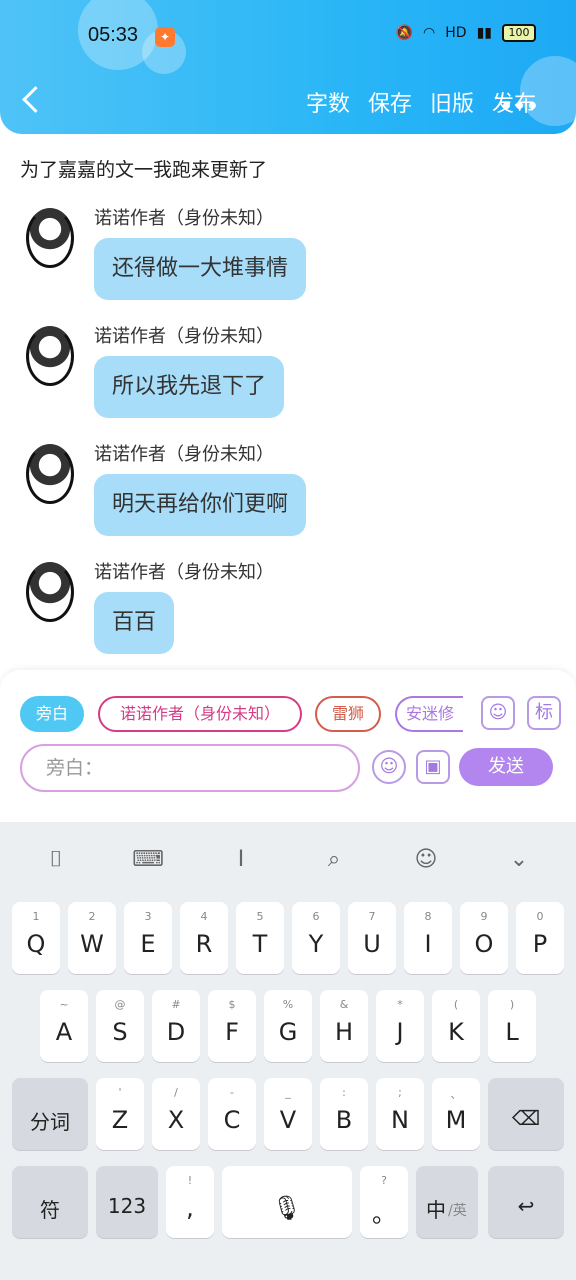 Image resolution: width=576 pixels, height=1280 pixels. What do you see at coordinates (452, 102) in the screenshot?
I see `old-version-button: 旧版` at bounding box center [452, 102].